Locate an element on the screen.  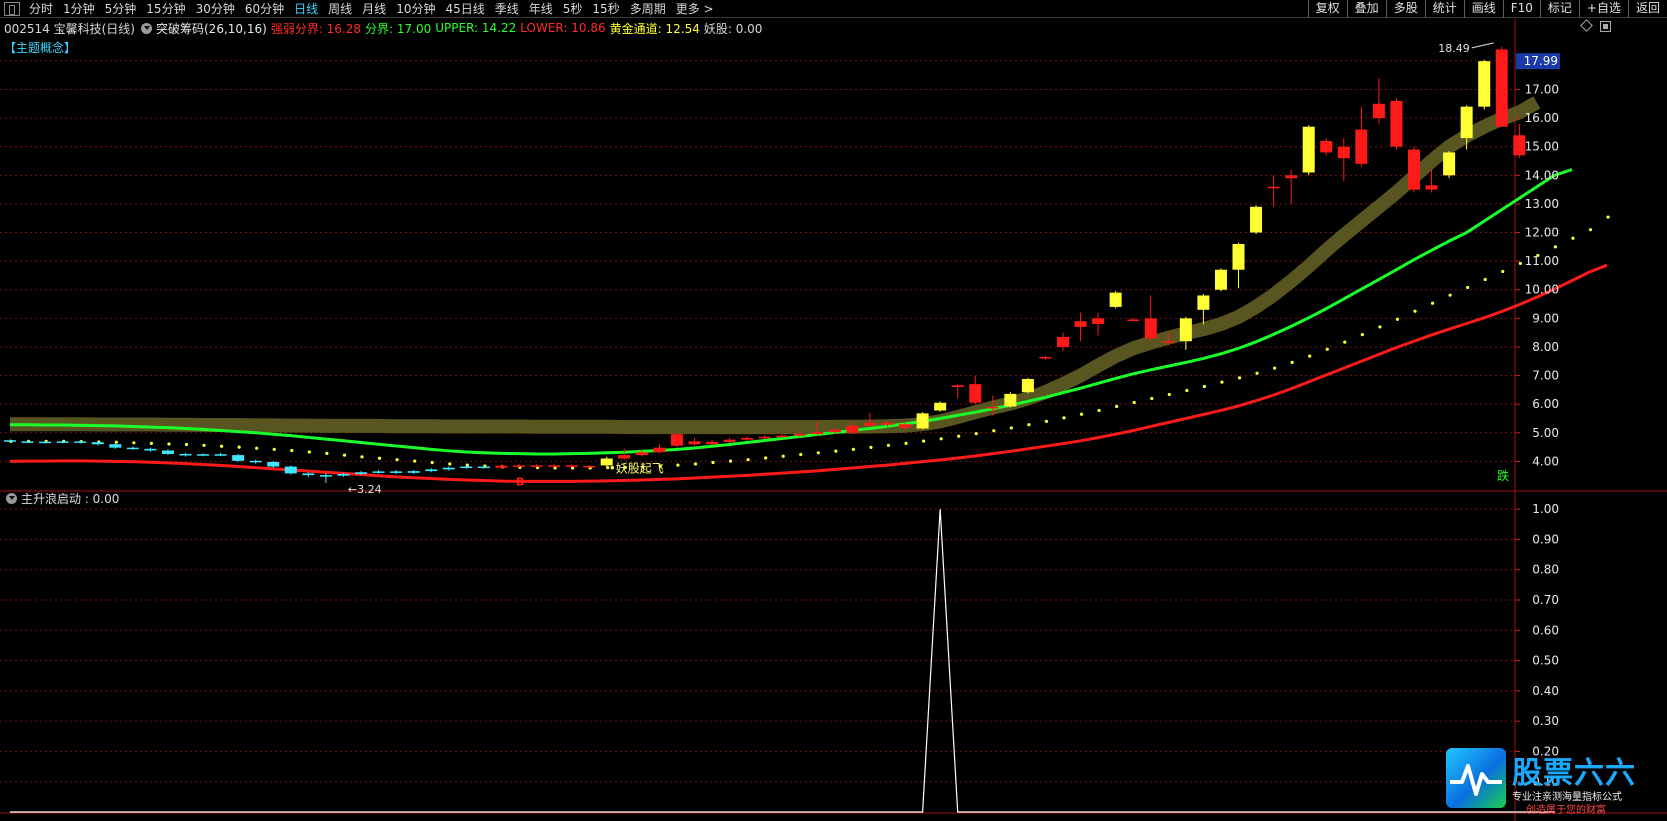
sub-indicator-label: 主升浪启动 : 0.00 is located at coordinates (70, 498).